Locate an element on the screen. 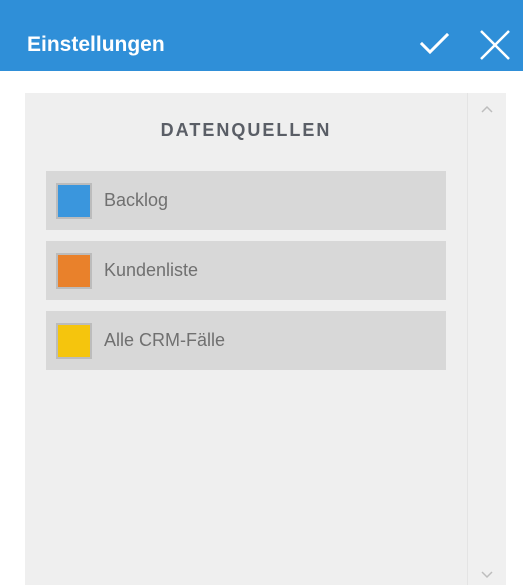  confirm-button is located at coordinates (435, 45).